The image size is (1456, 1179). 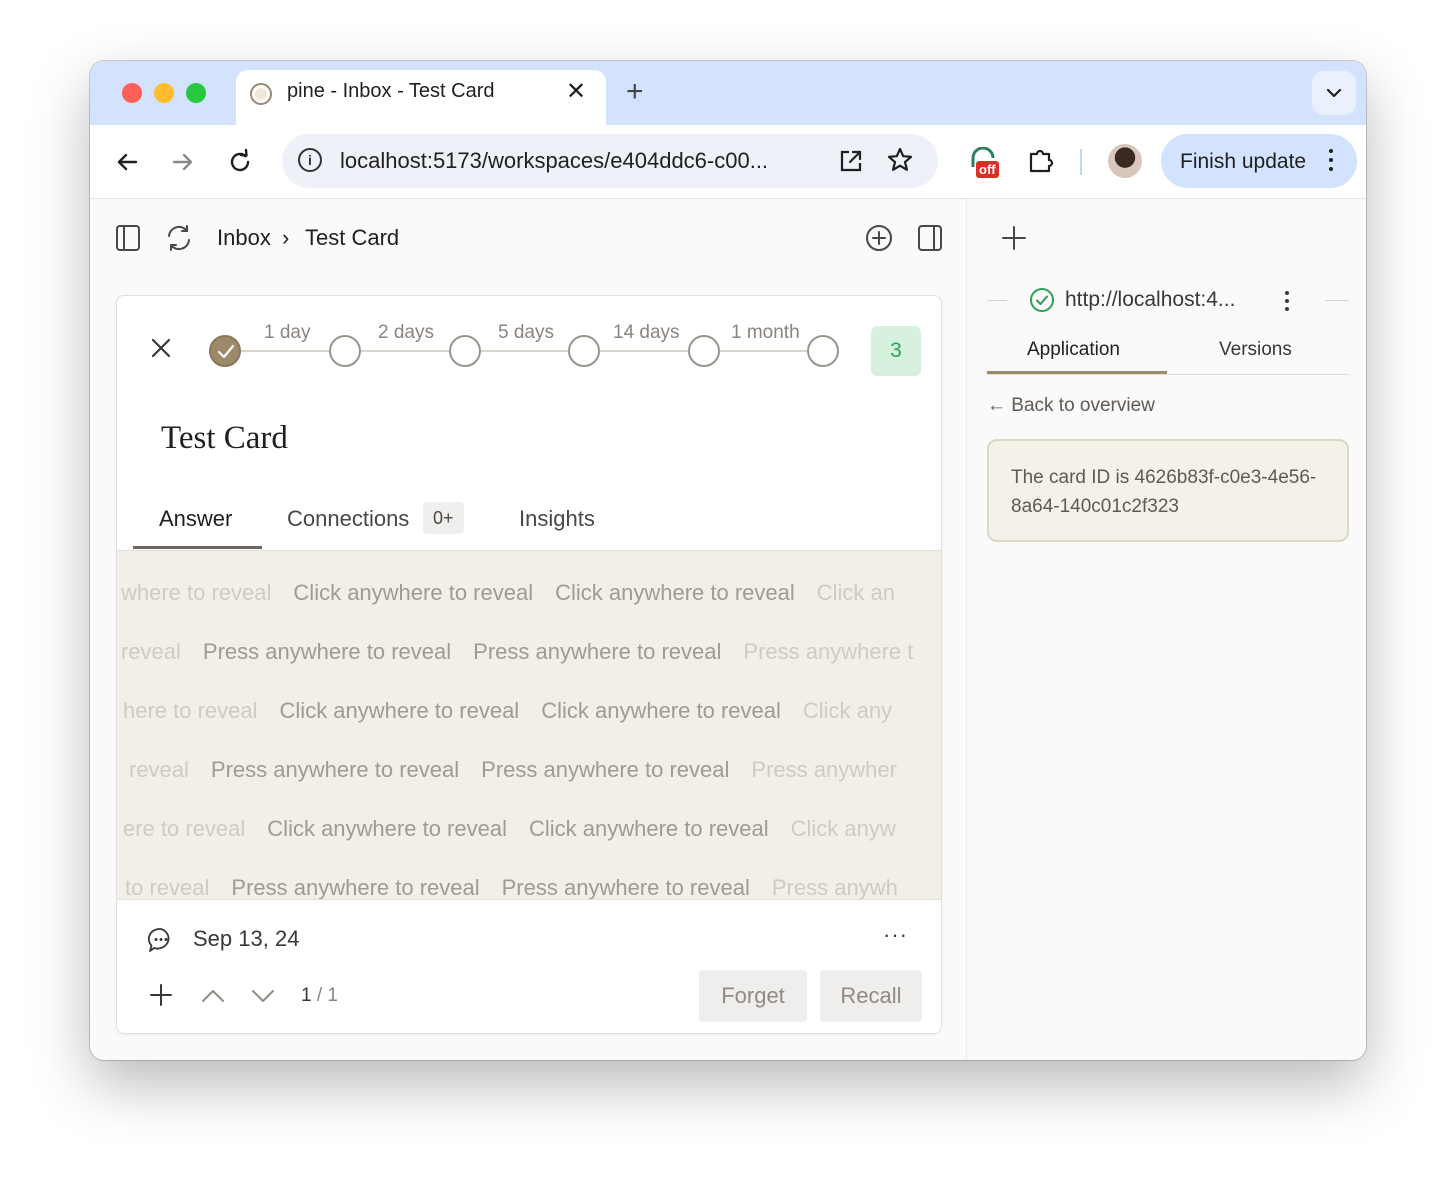 I want to click on timeline-track, so click(x=525, y=351).